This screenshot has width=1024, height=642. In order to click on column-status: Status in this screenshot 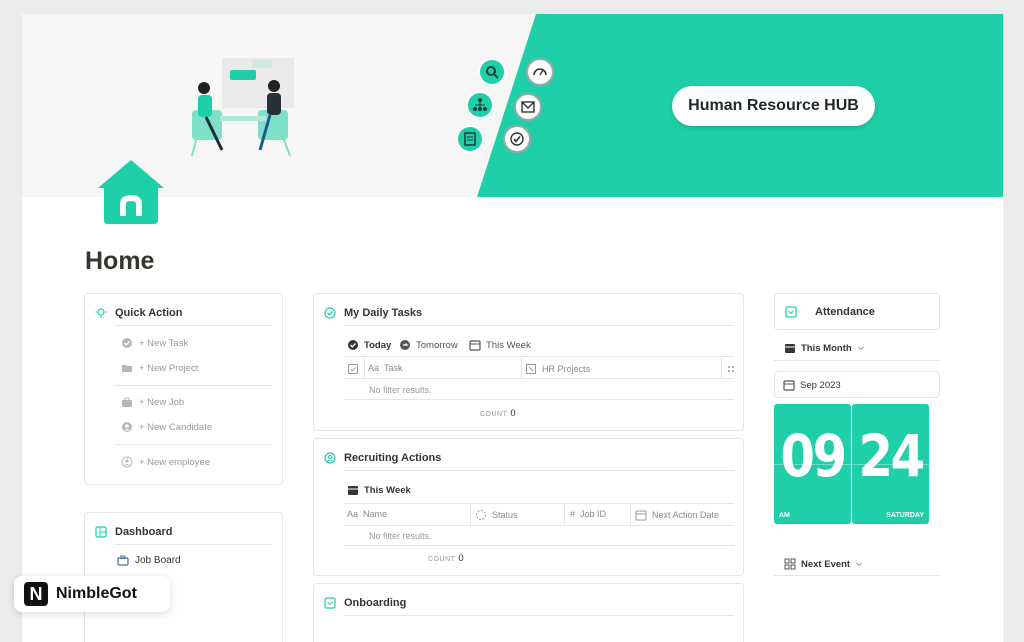, I will do `click(496, 515)`.